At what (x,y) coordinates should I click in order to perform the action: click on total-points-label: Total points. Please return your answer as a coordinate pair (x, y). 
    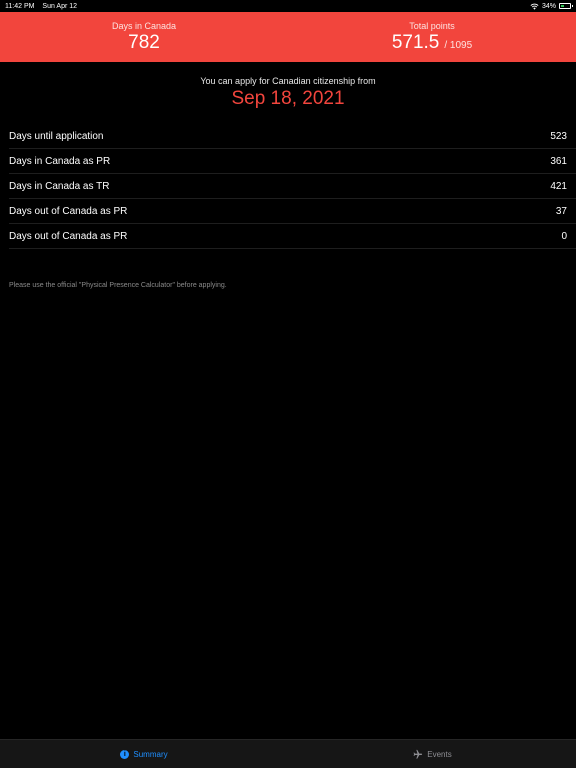
    Looking at the image, I should click on (432, 25).